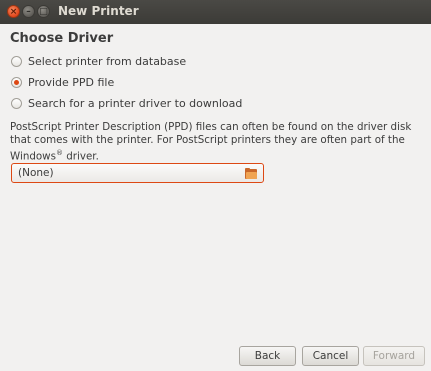 The image size is (431, 371). I want to click on option-select-from-database: Select printer from database, so click(98, 61).